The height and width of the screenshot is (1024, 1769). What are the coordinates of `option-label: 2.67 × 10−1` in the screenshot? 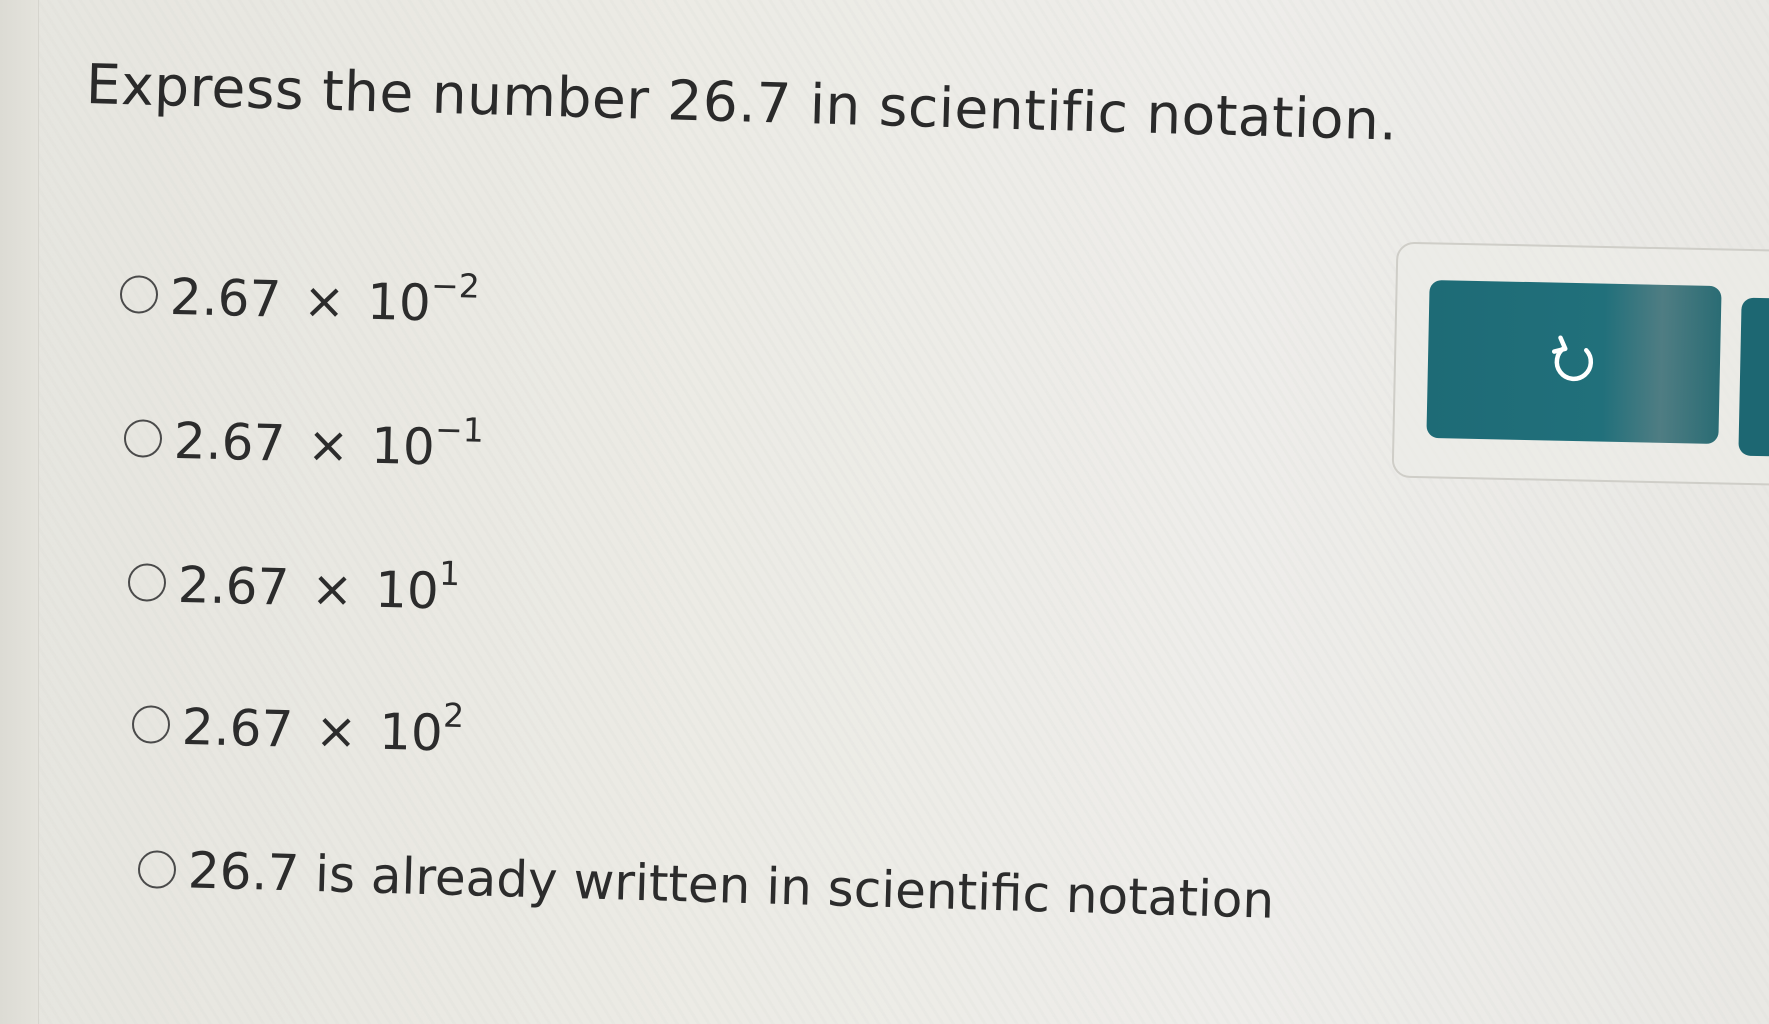 It's located at (329, 443).